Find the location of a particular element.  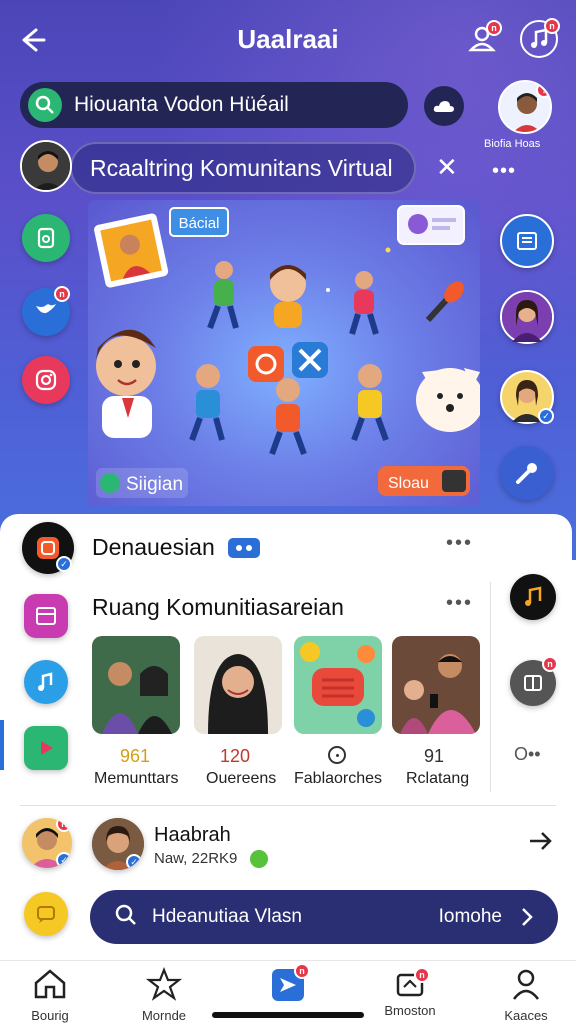

send-icon: n is located at coordinates (291, 982).